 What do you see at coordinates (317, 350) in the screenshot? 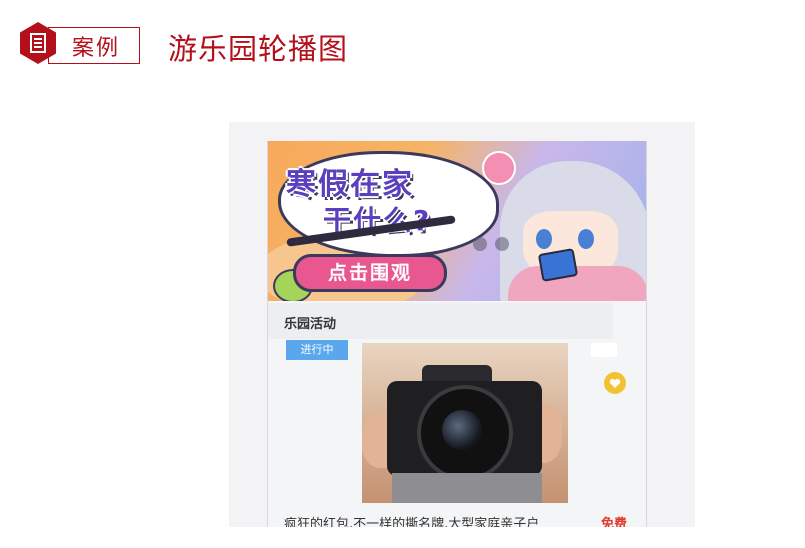
I see `status-badge: 进行中` at bounding box center [317, 350].